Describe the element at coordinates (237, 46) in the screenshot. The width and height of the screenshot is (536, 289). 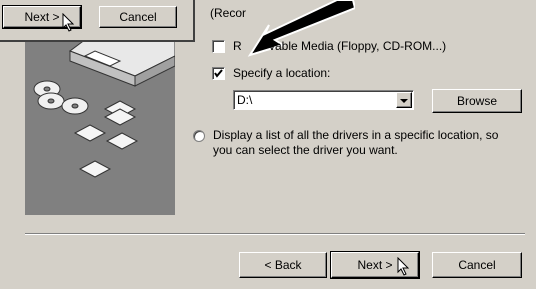
I see `removable-media-label-start: R` at that location.